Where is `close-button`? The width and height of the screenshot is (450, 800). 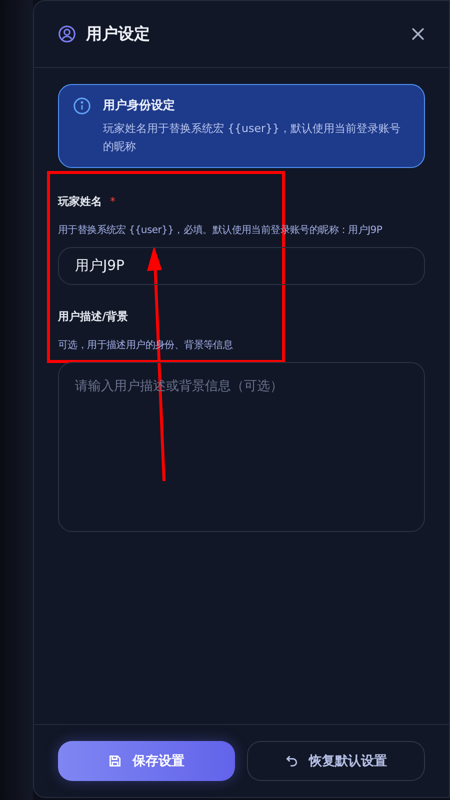
close-button is located at coordinates (418, 34).